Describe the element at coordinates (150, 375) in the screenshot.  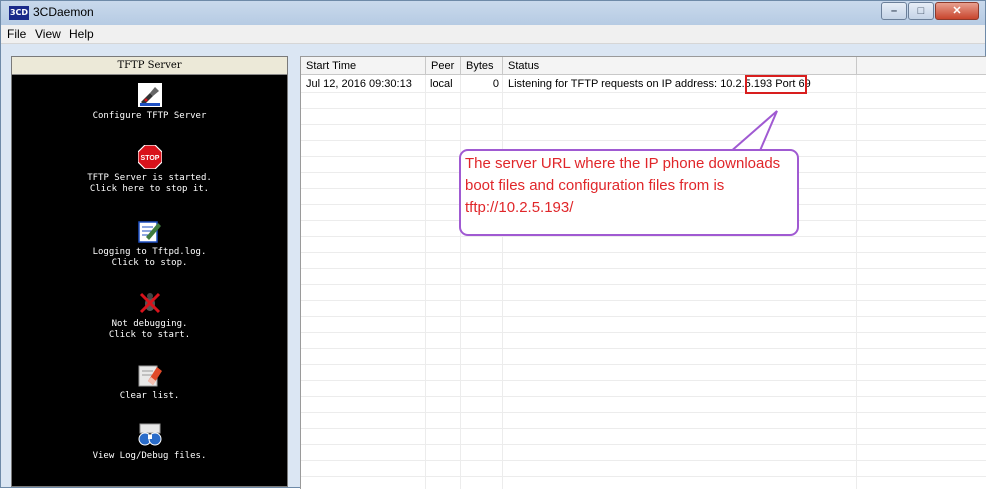
I see `eraser-icon` at that location.